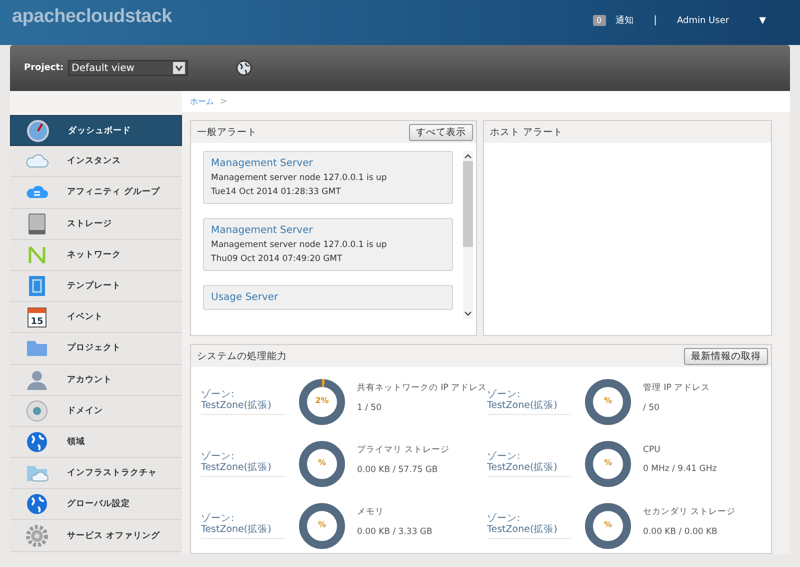  I want to click on capacity-name: セカンダリ ストレージ, so click(689, 512).